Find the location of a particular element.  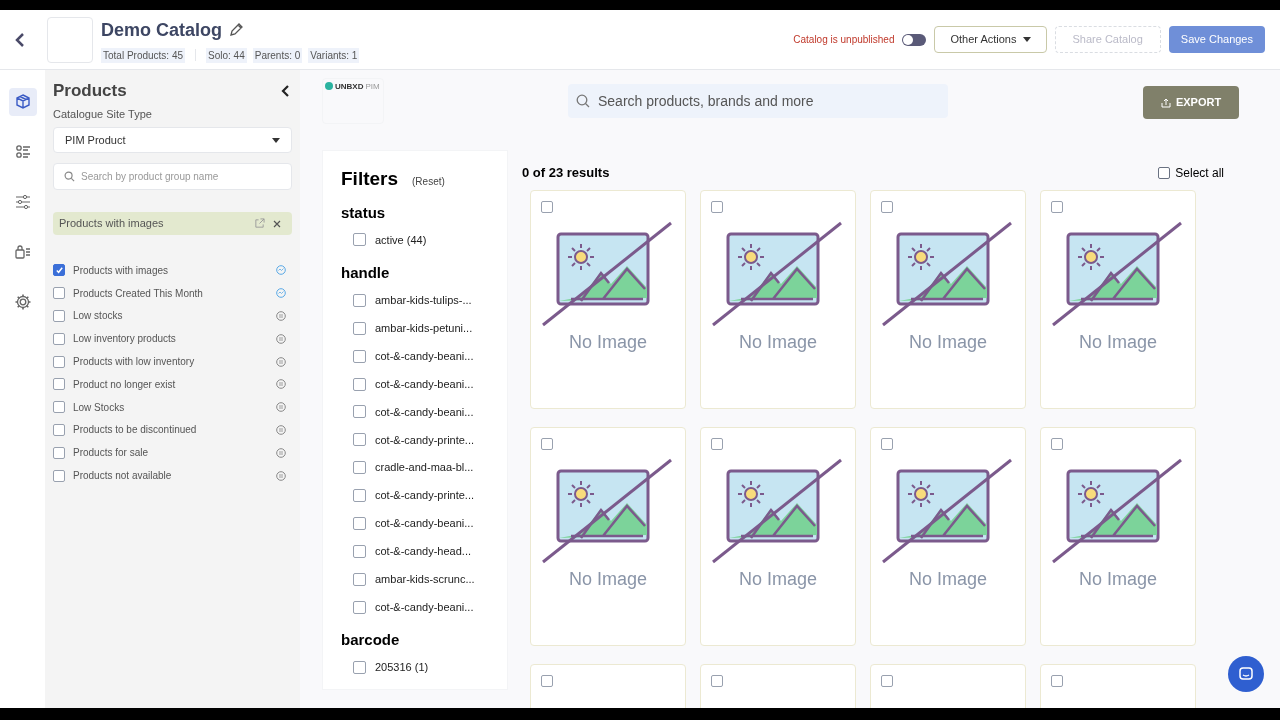

reset-link: (Reset) is located at coordinates (428, 181).